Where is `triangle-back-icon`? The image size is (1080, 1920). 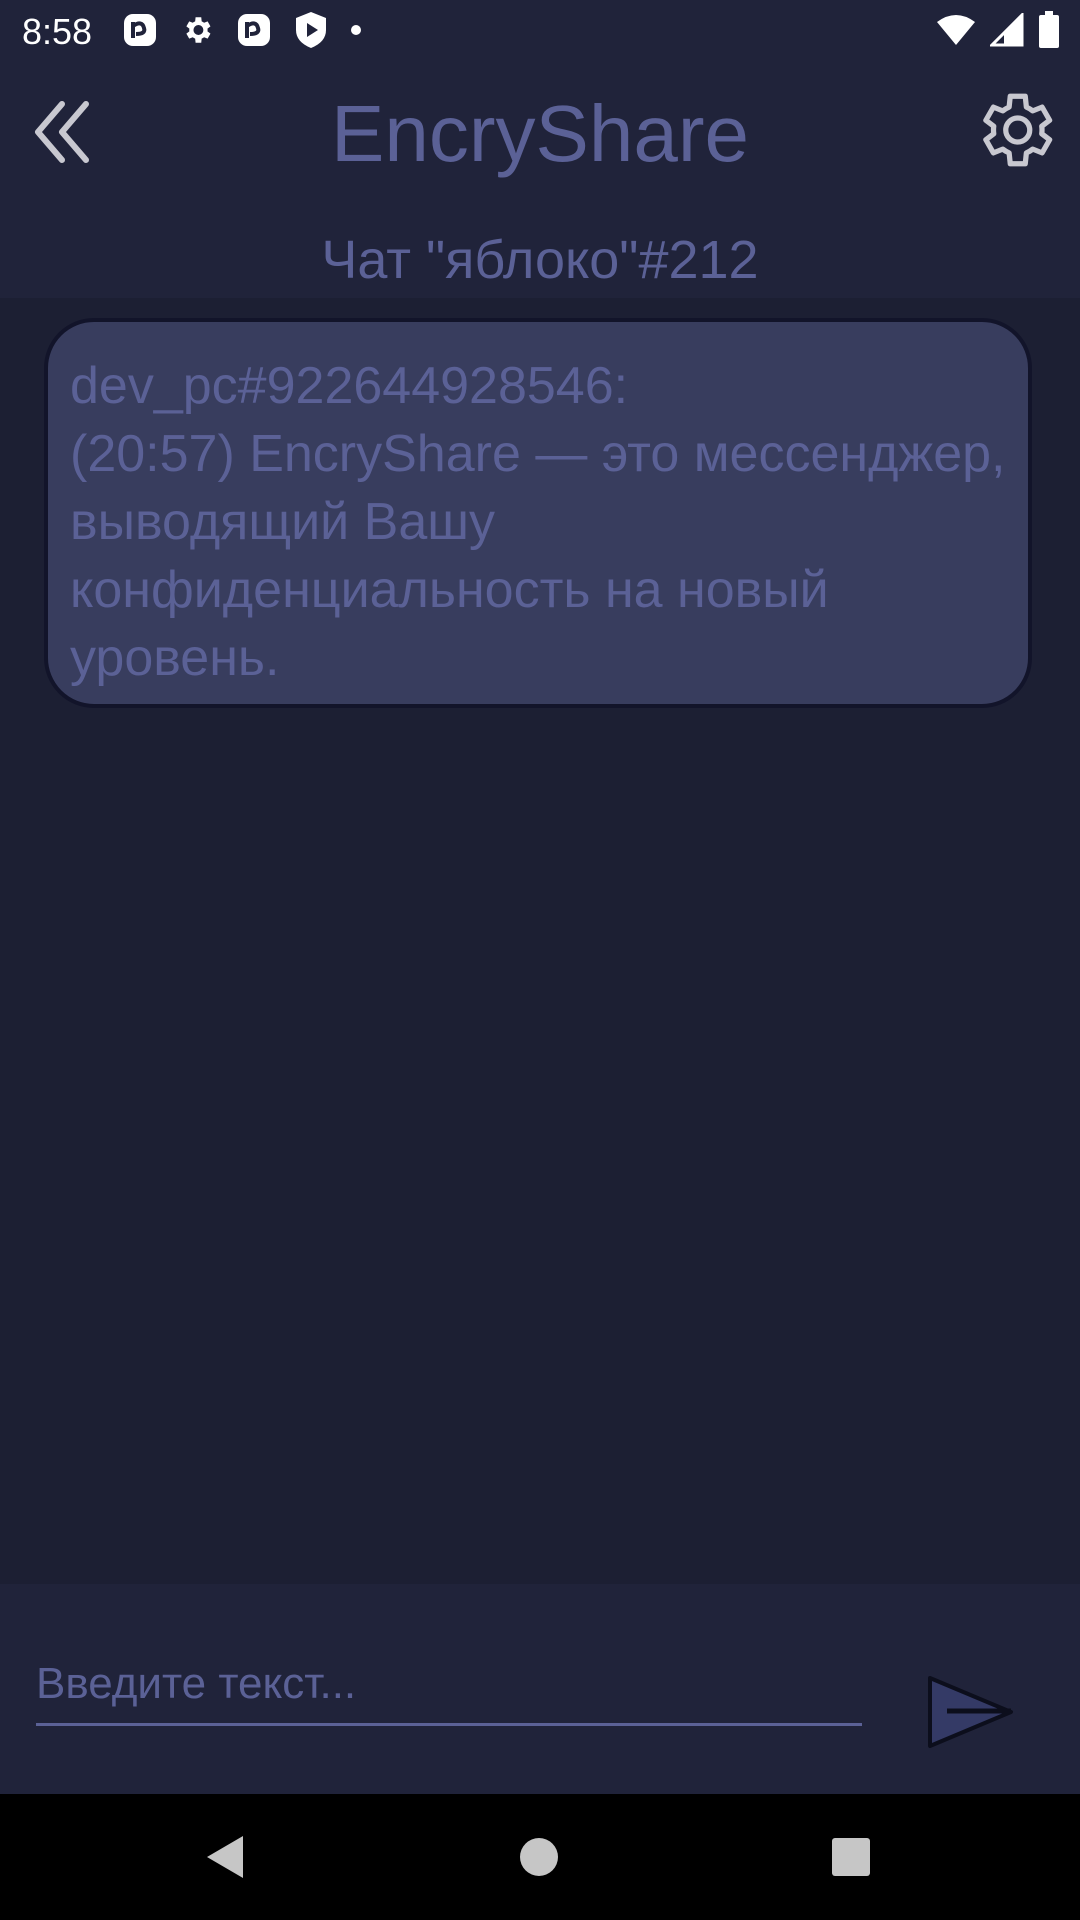 triangle-back-icon is located at coordinates (225, 1857).